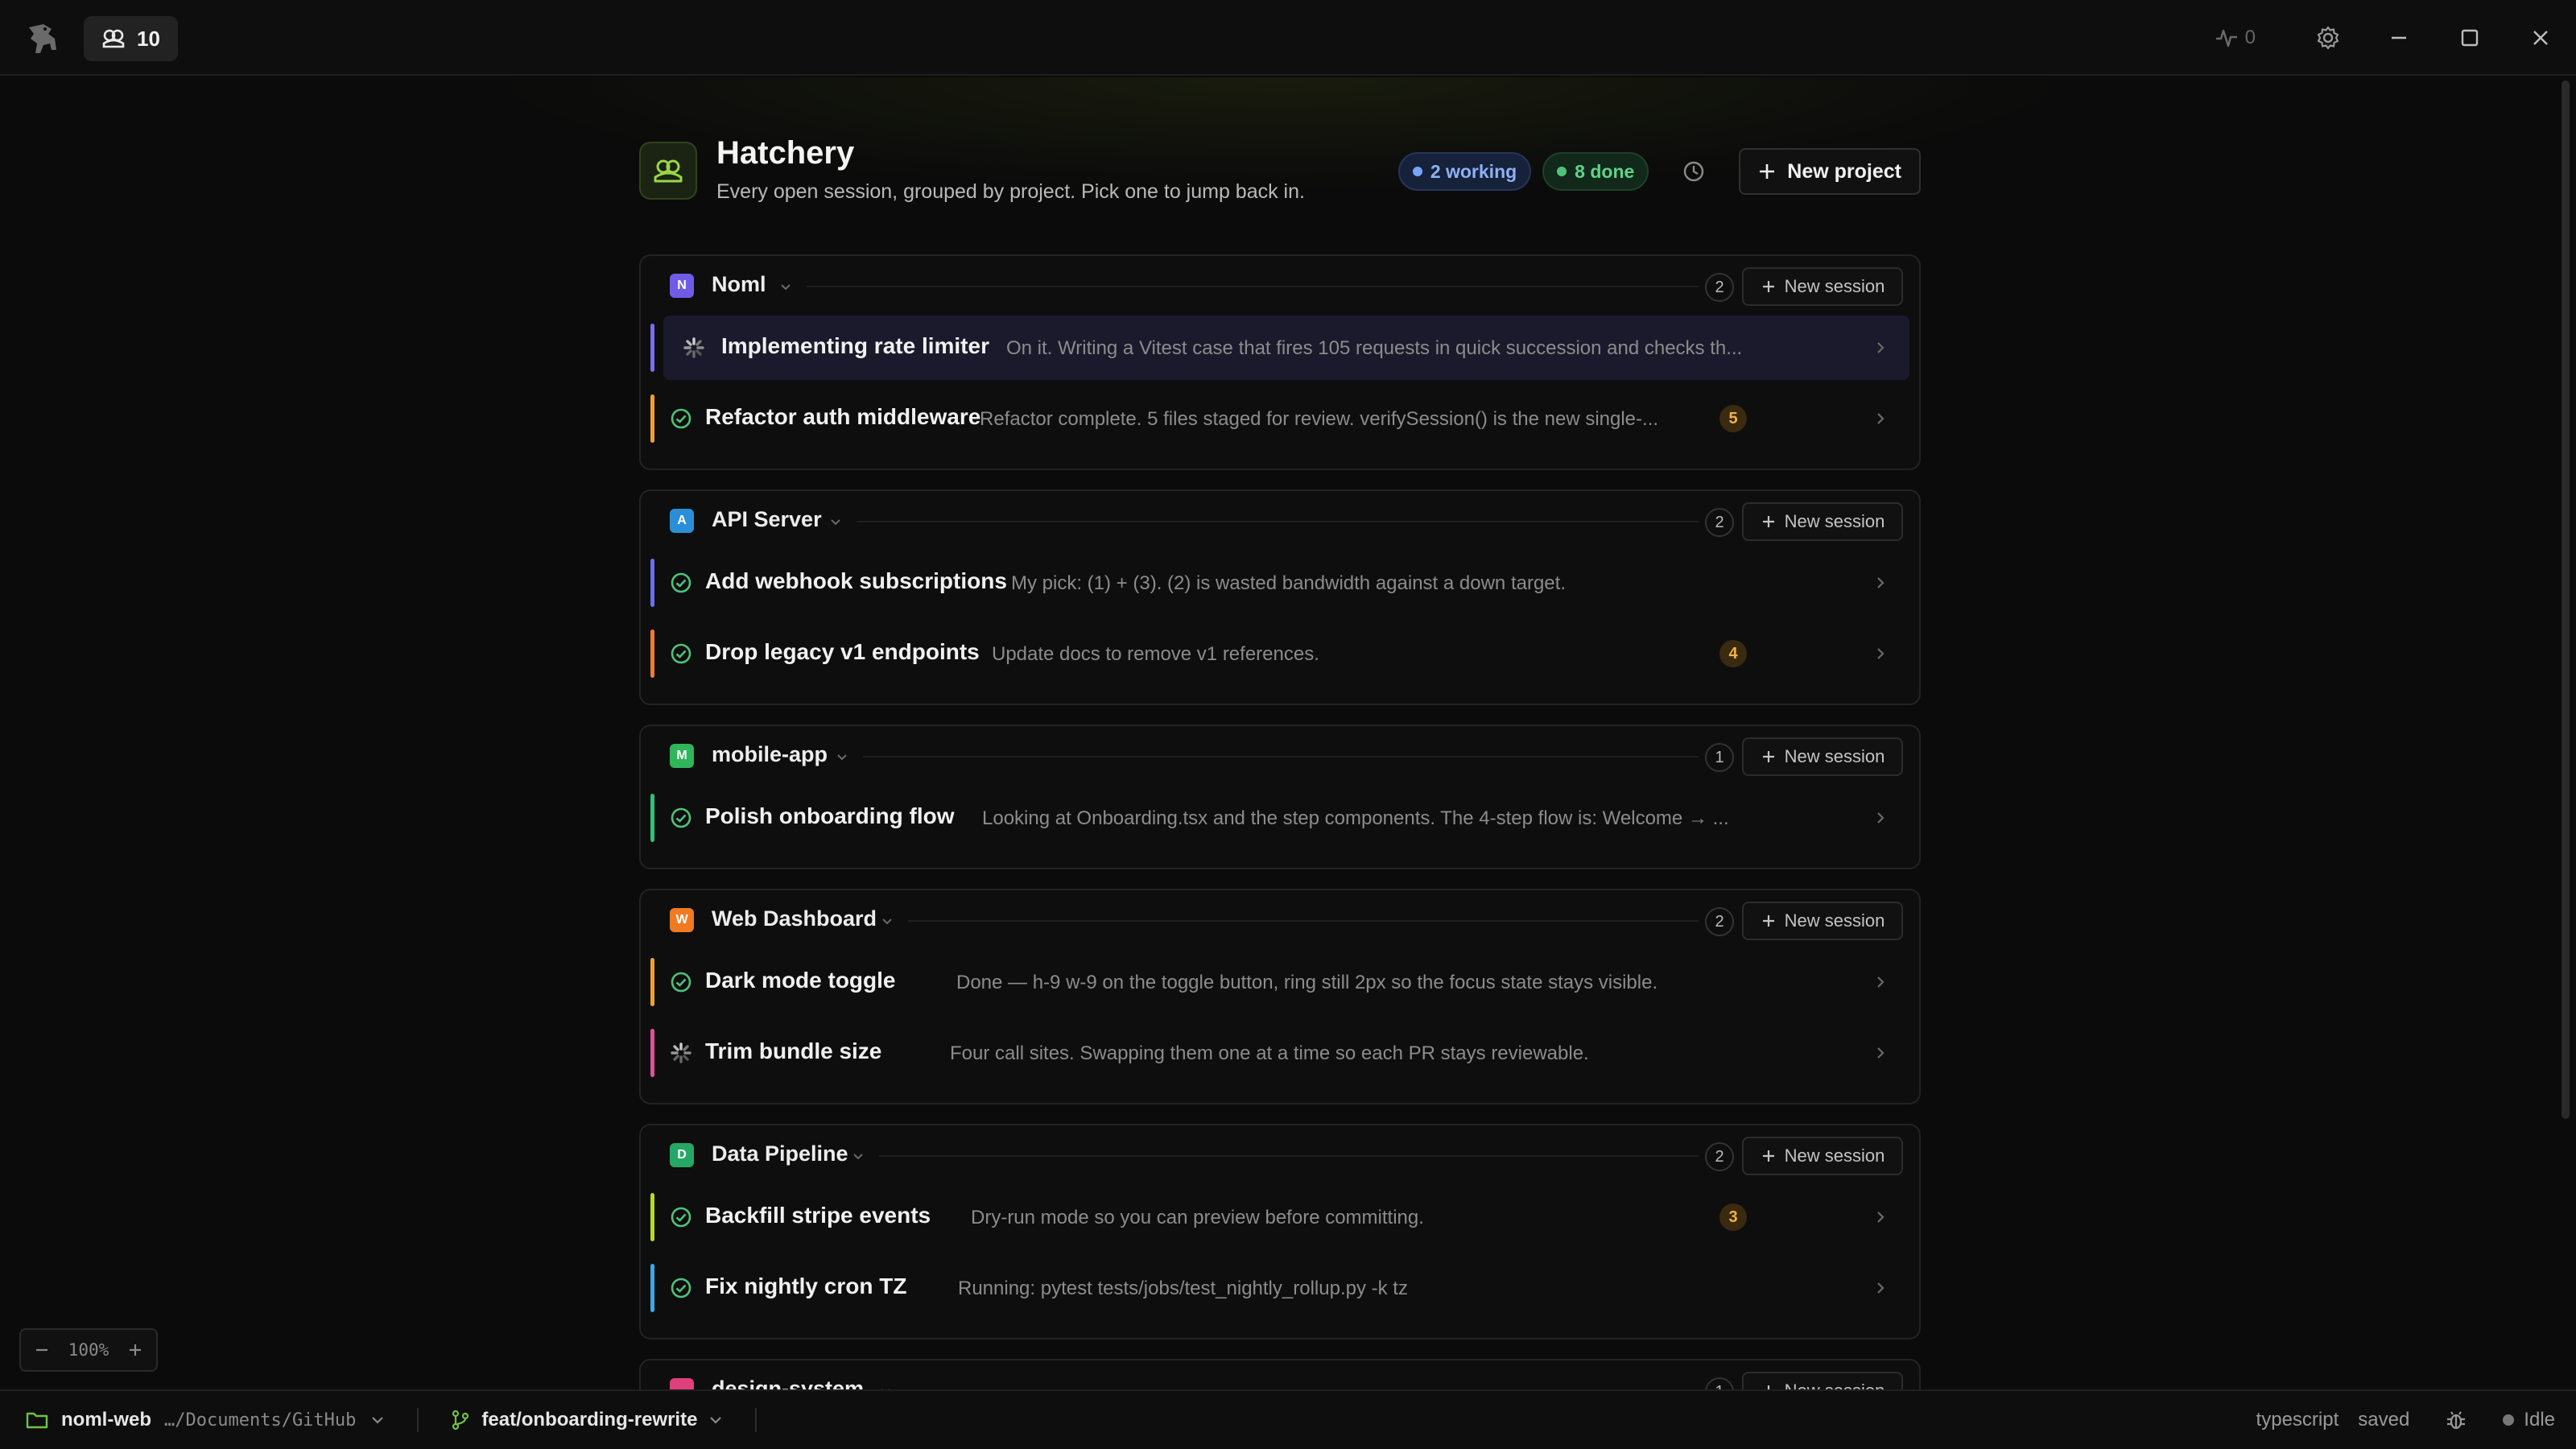  Describe the element at coordinates (806, 1286) in the screenshot. I see `session-title: Fix nightly cron TZ` at that location.